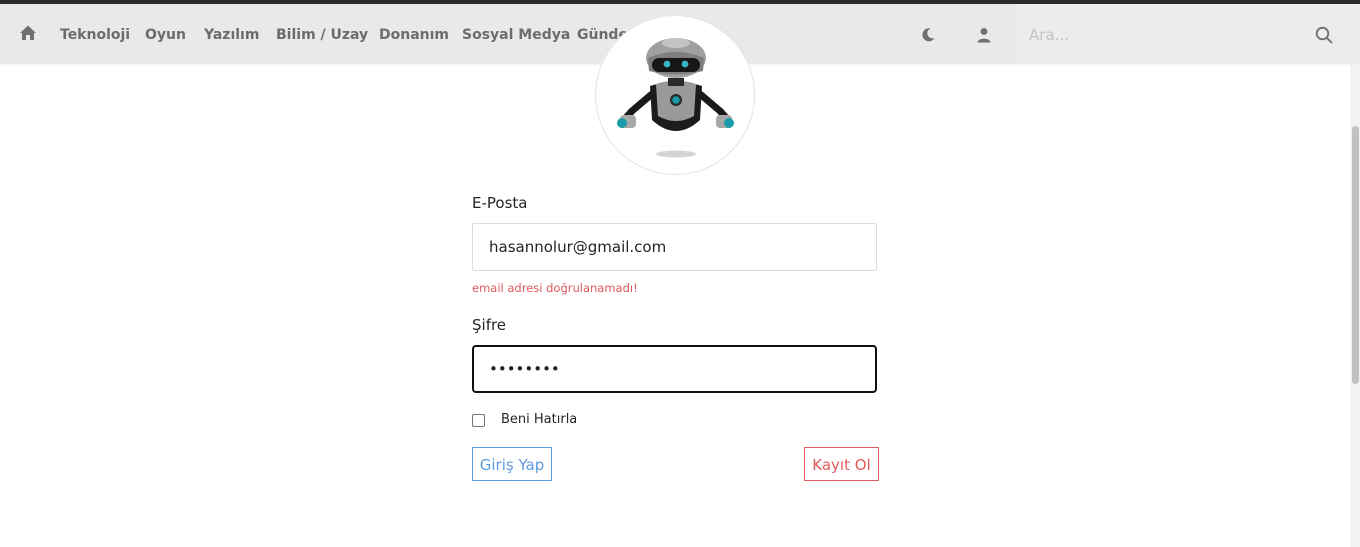 The image size is (1360, 547). Describe the element at coordinates (231, 34) in the screenshot. I see `nav-link-yazilim: Yazılım` at that location.